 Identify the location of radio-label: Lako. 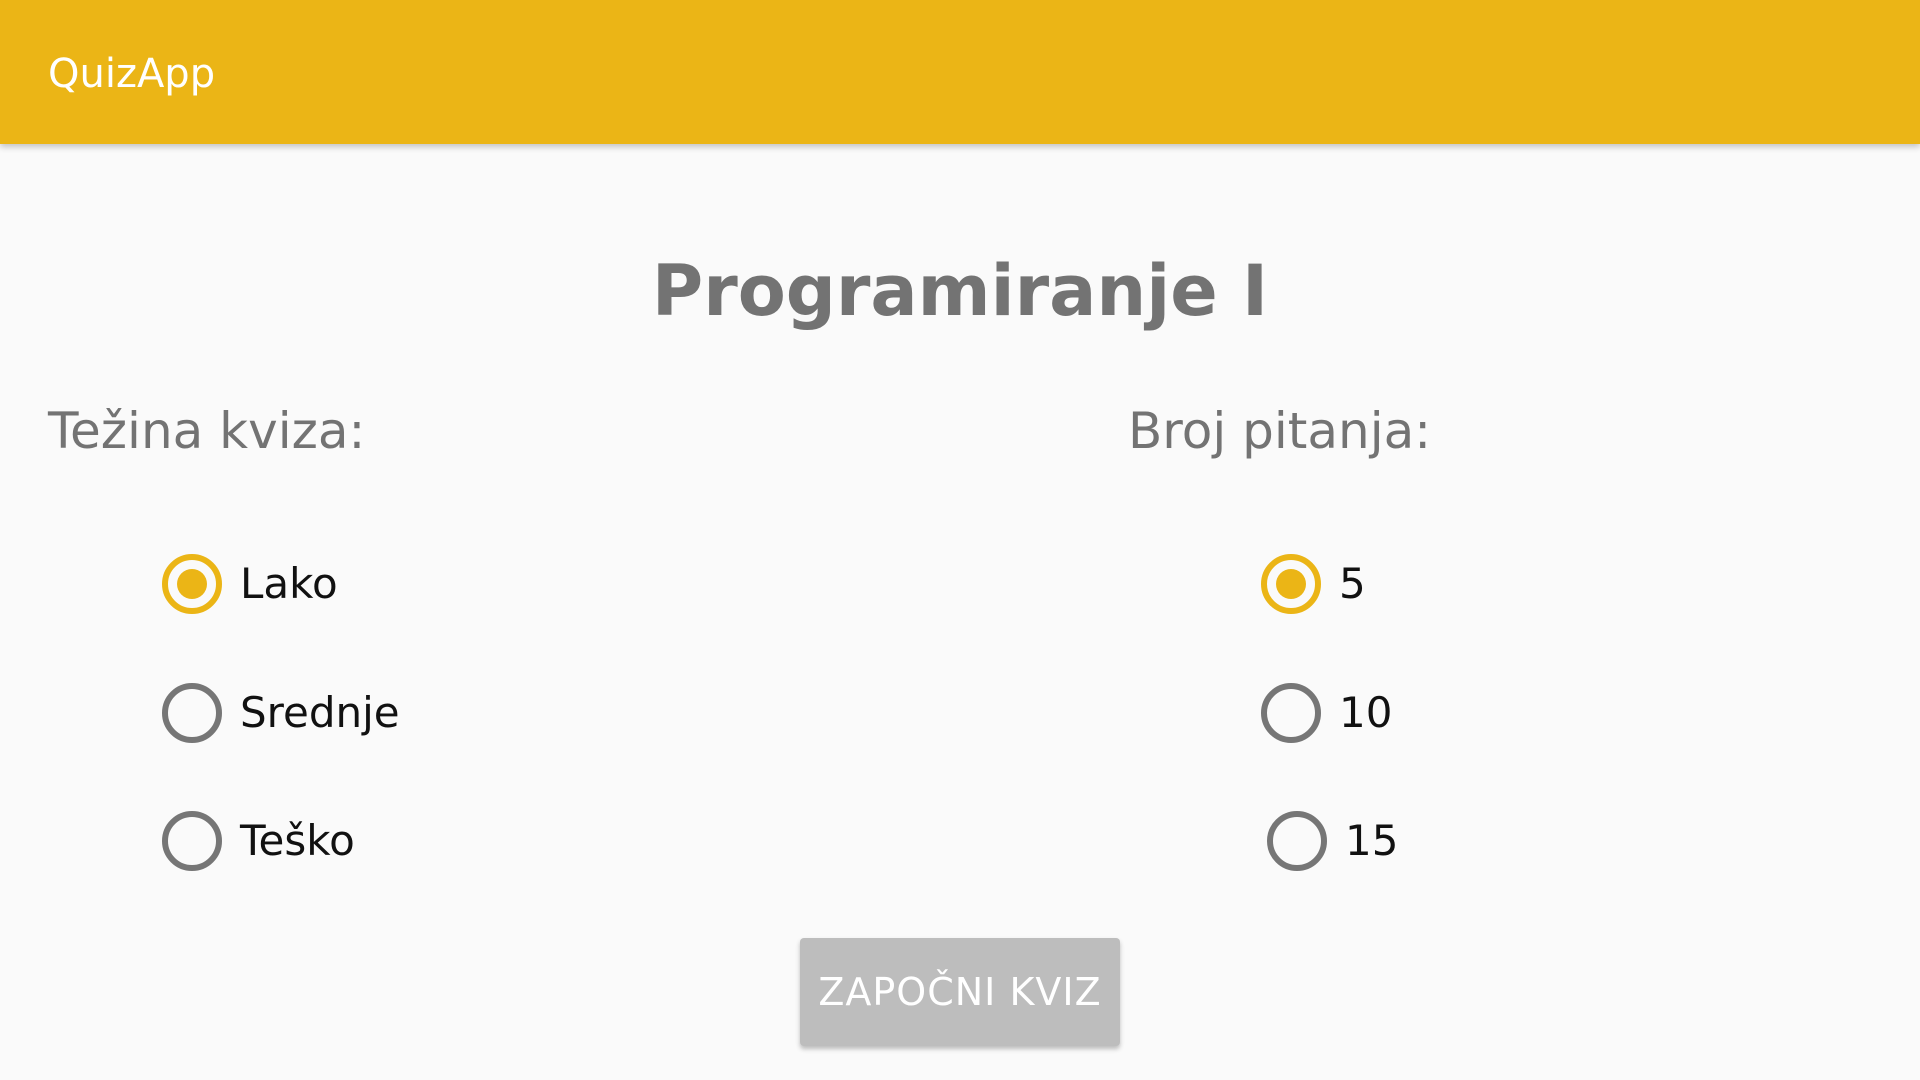
(289, 583).